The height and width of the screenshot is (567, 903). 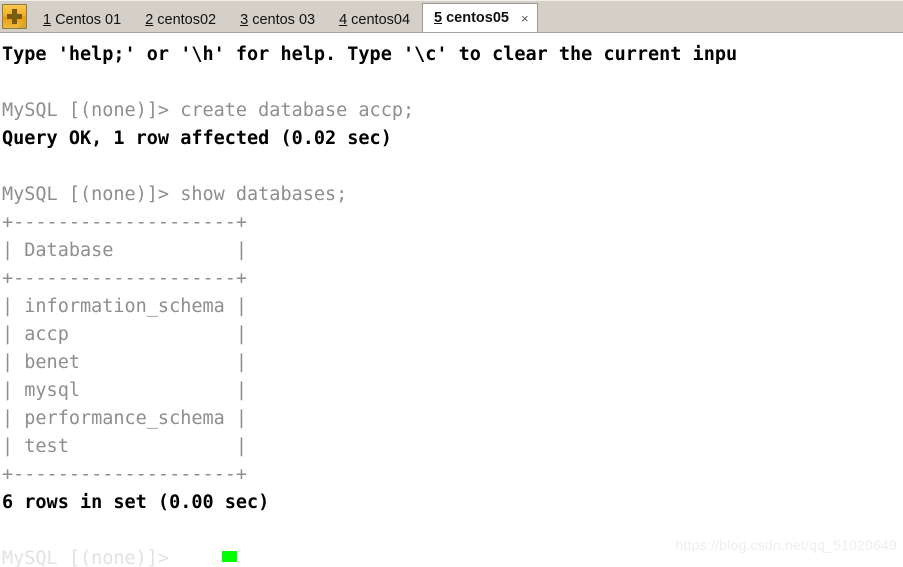 I want to click on tab-label-2: centos02, so click(x=187, y=19).